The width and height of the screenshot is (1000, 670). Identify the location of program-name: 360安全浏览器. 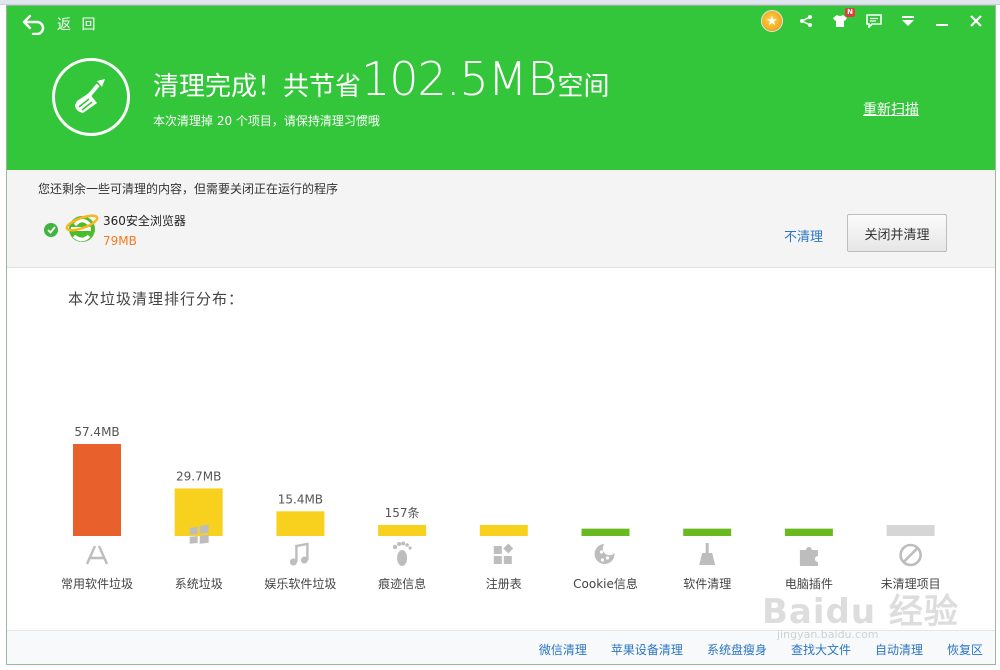
(144, 221).